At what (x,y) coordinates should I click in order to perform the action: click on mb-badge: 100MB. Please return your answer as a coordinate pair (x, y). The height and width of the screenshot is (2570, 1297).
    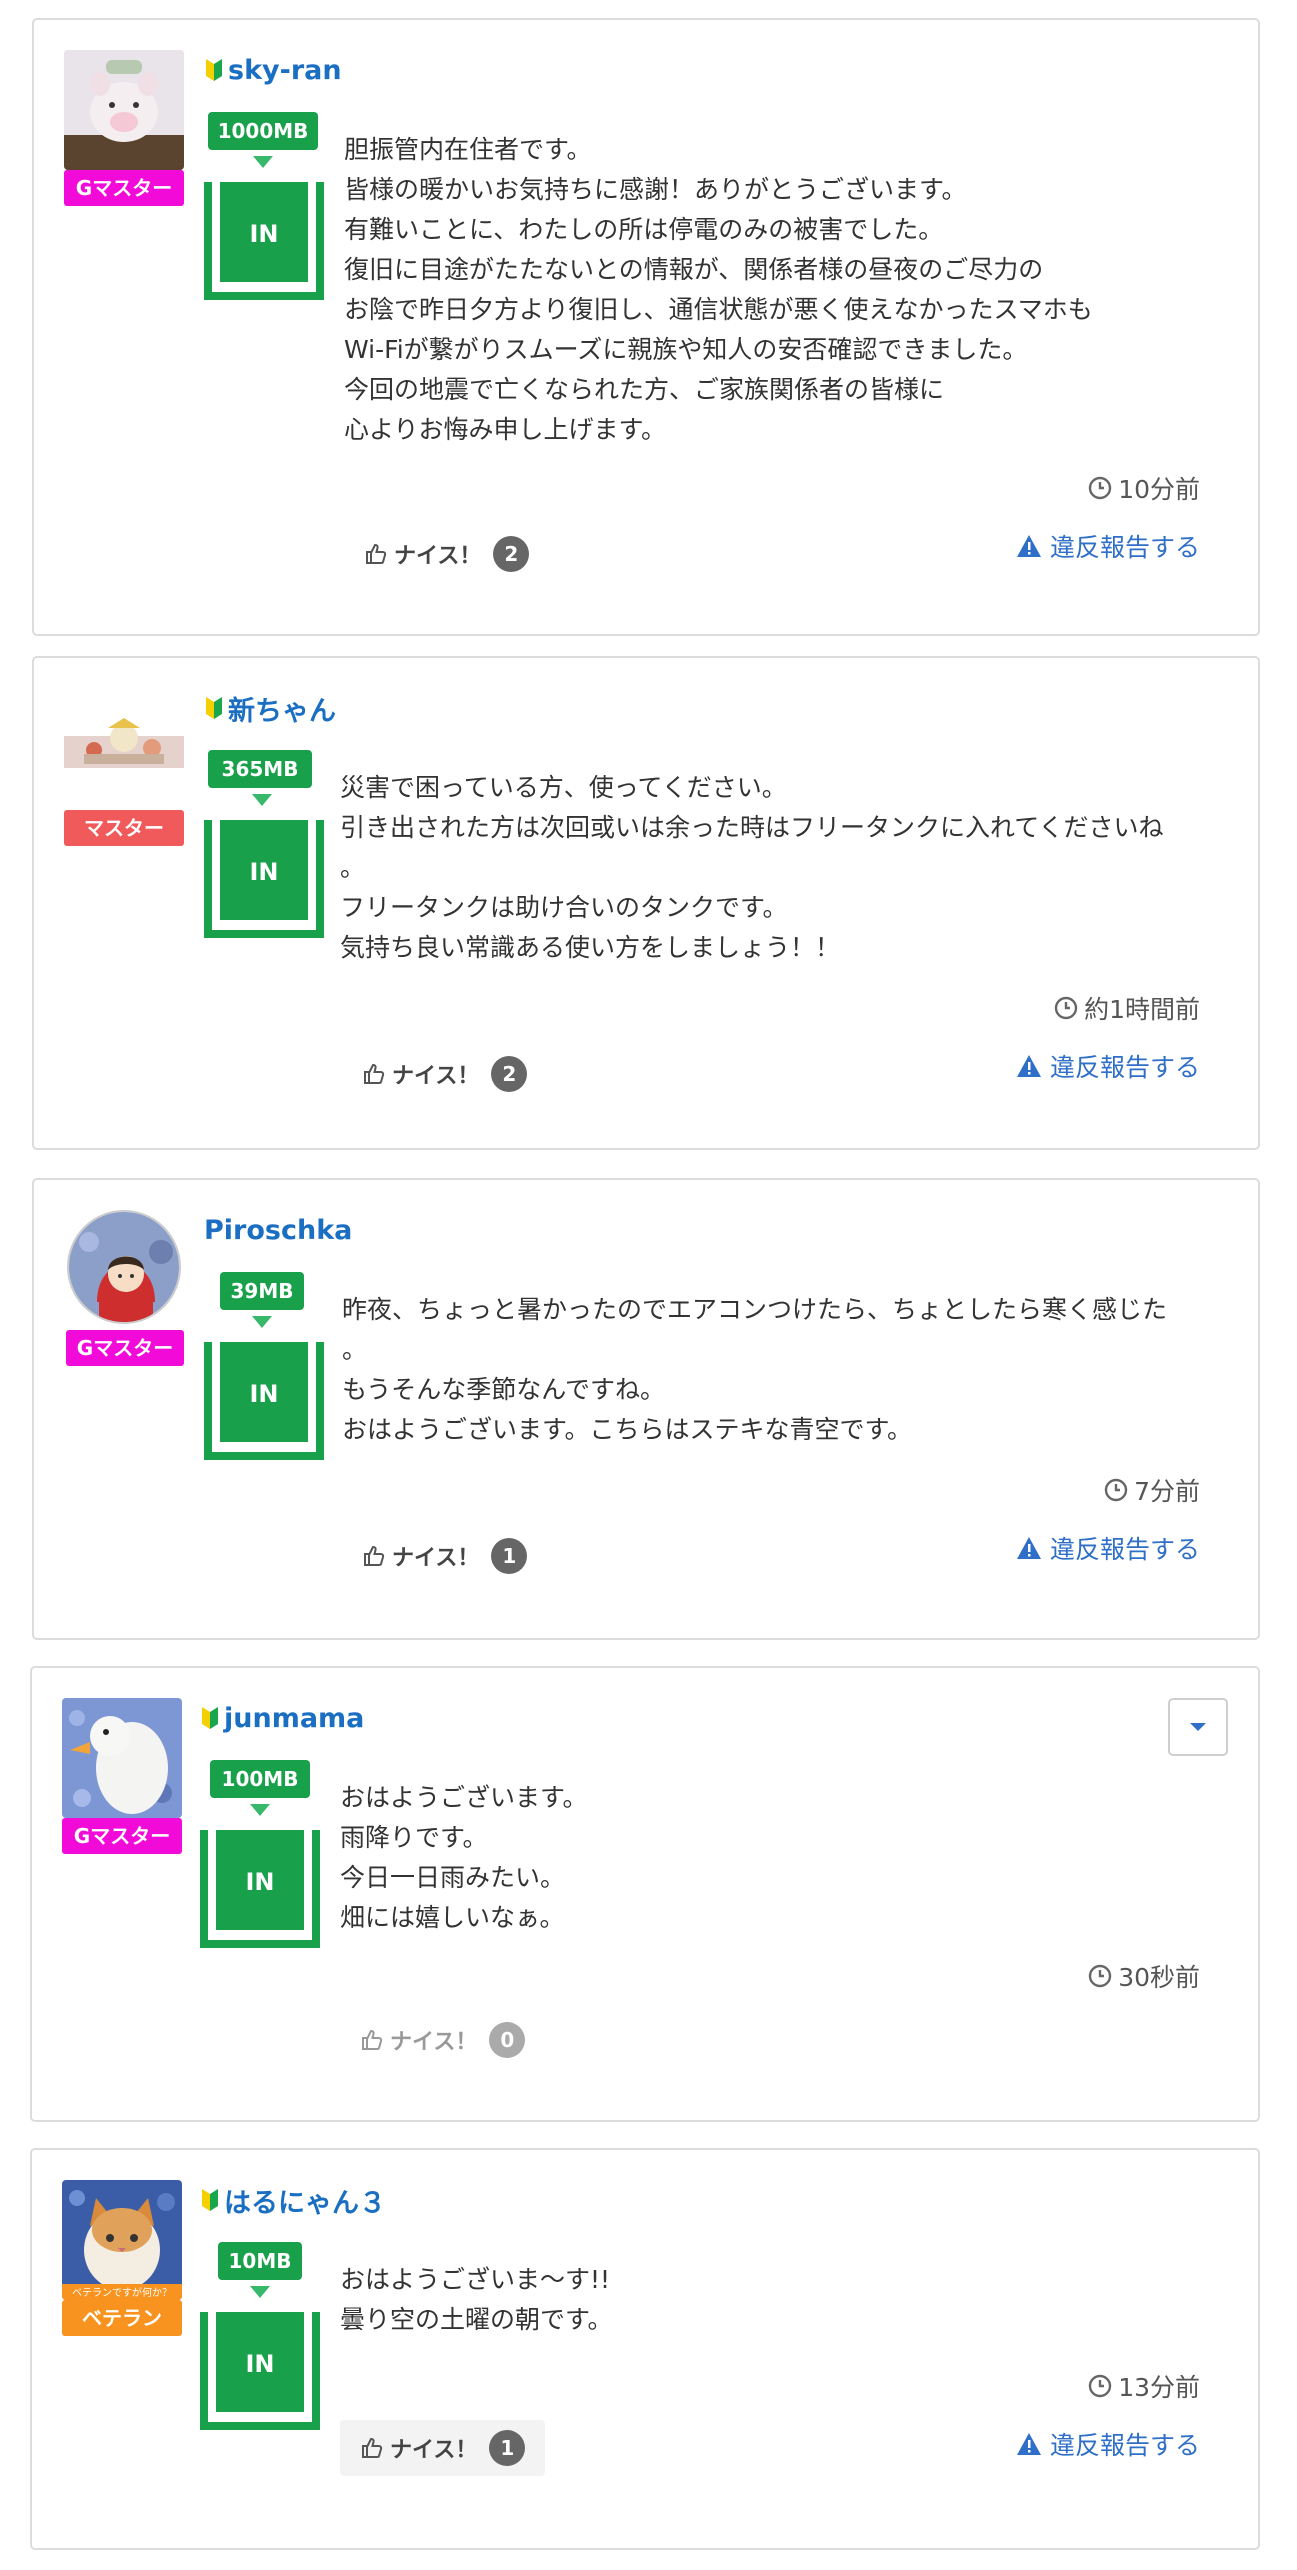
    Looking at the image, I should click on (260, 1779).